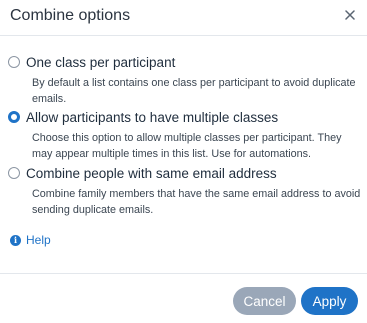 Image resolution: width=367 pixels, height=323 pixels. Describe the element at coordinates (70, 15) in the screenshot. I see `dialog-title: Combine options` at that location.